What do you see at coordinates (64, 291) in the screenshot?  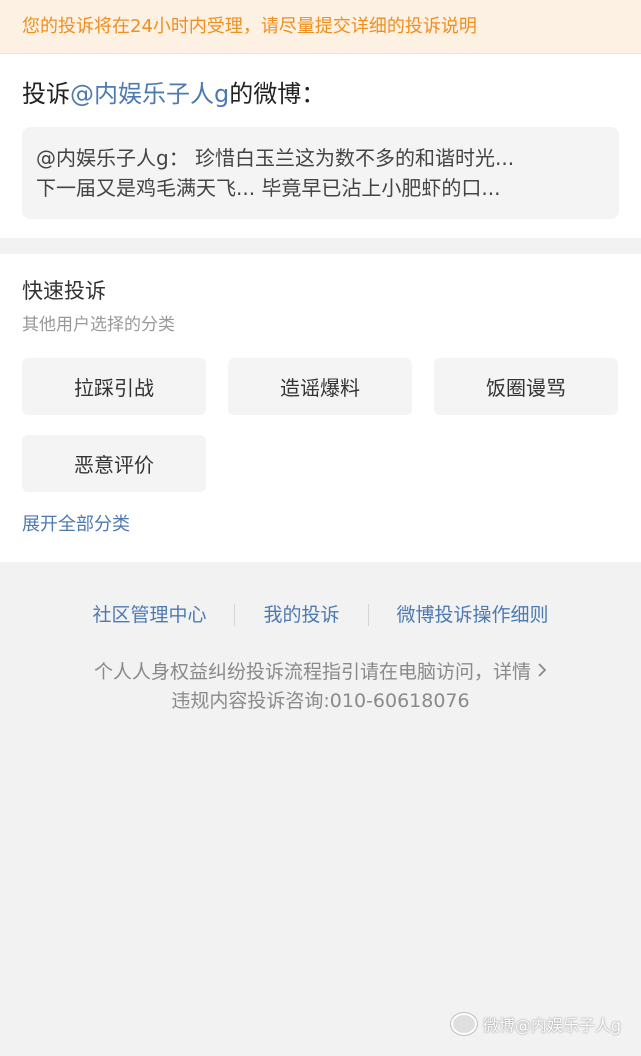 I see `quick-complaint-title: 快速投诉` at bounding box center [64, 291].